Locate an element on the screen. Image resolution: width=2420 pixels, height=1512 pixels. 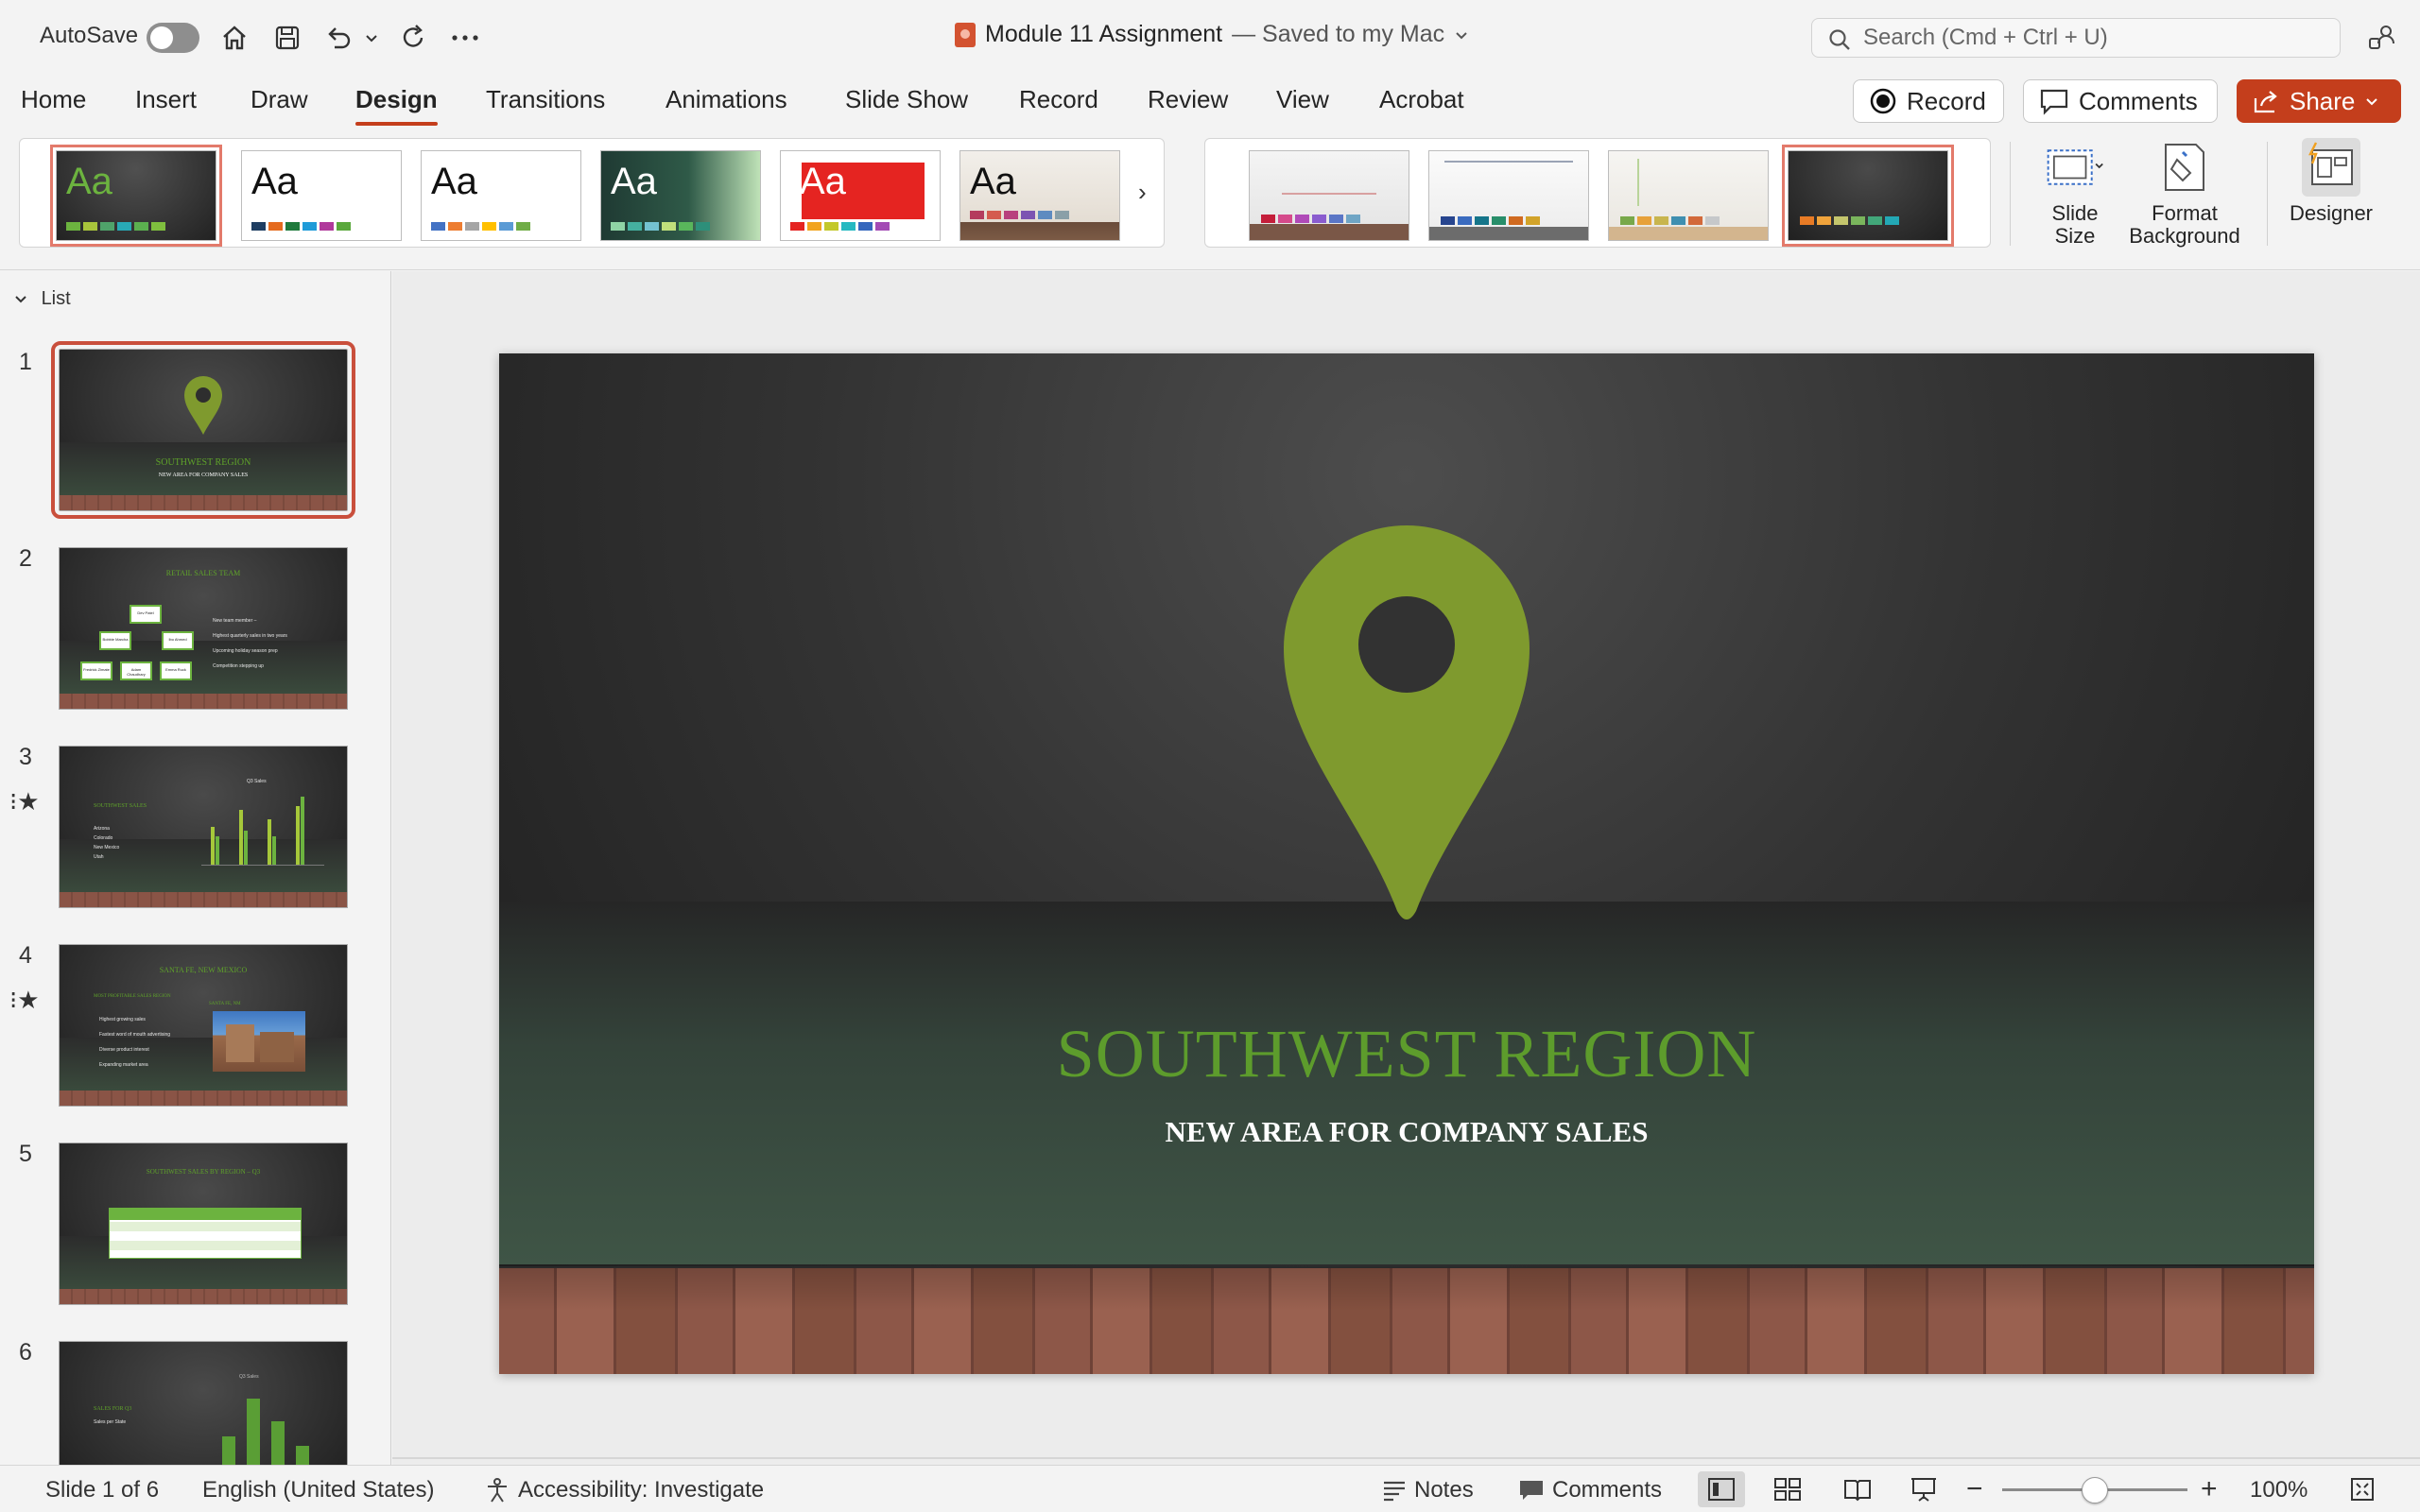
slide-size-icon is located at coordinates (2075, 167).